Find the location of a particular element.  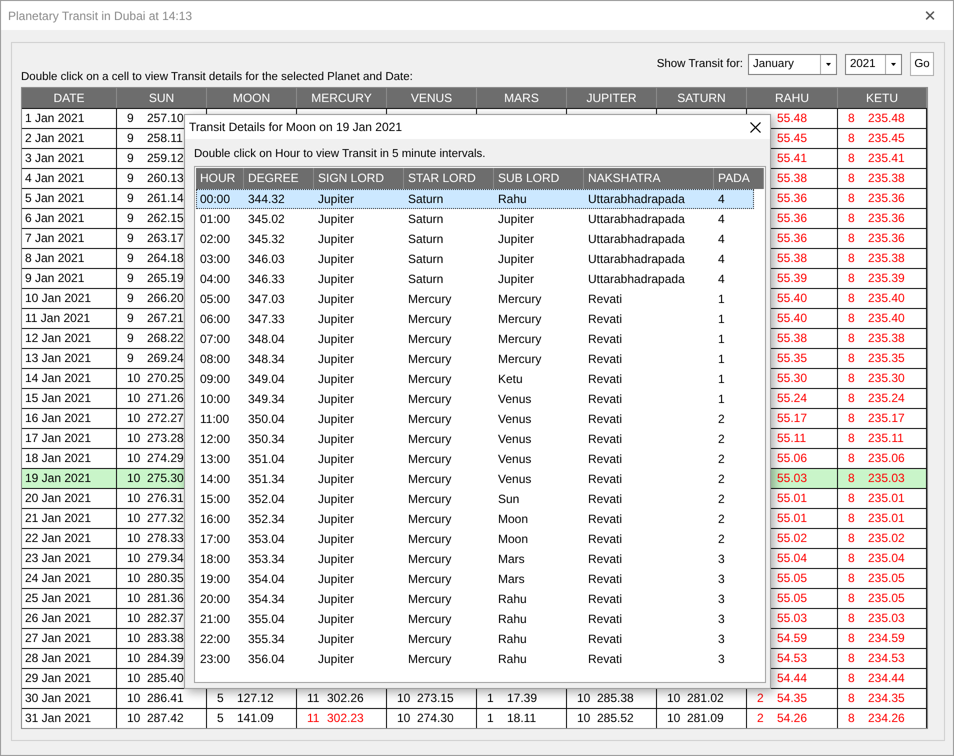

column-header: DATE is located at coordinates (69, 98).